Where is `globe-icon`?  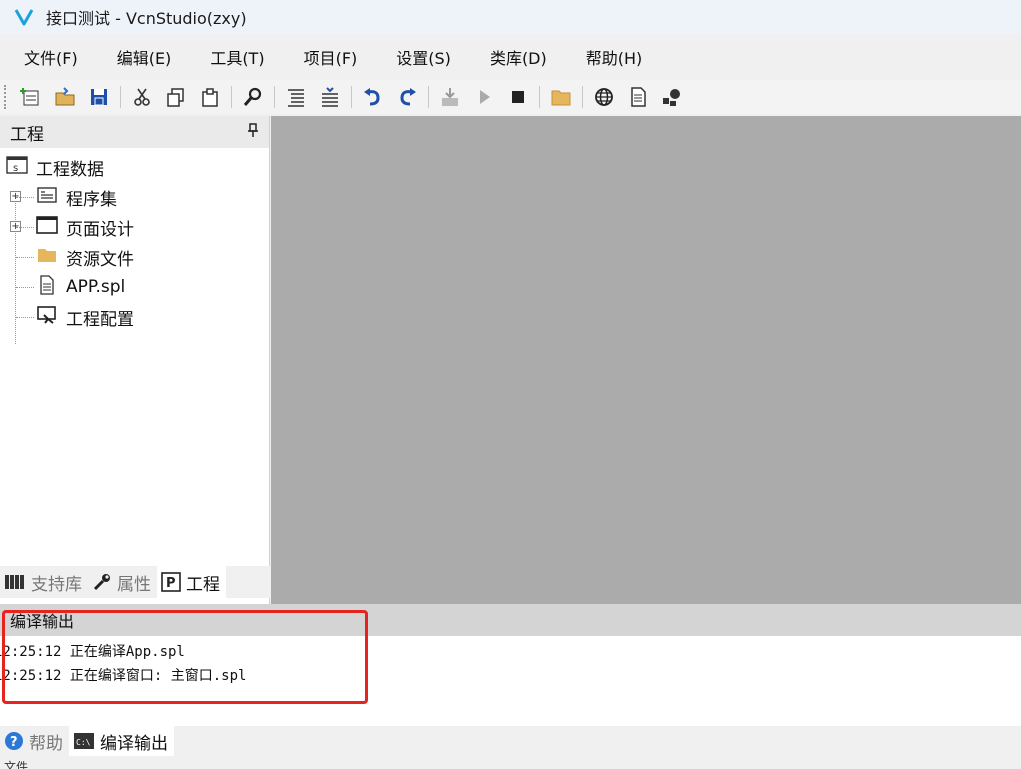 globe-icon is located at coordinates (604, 97).